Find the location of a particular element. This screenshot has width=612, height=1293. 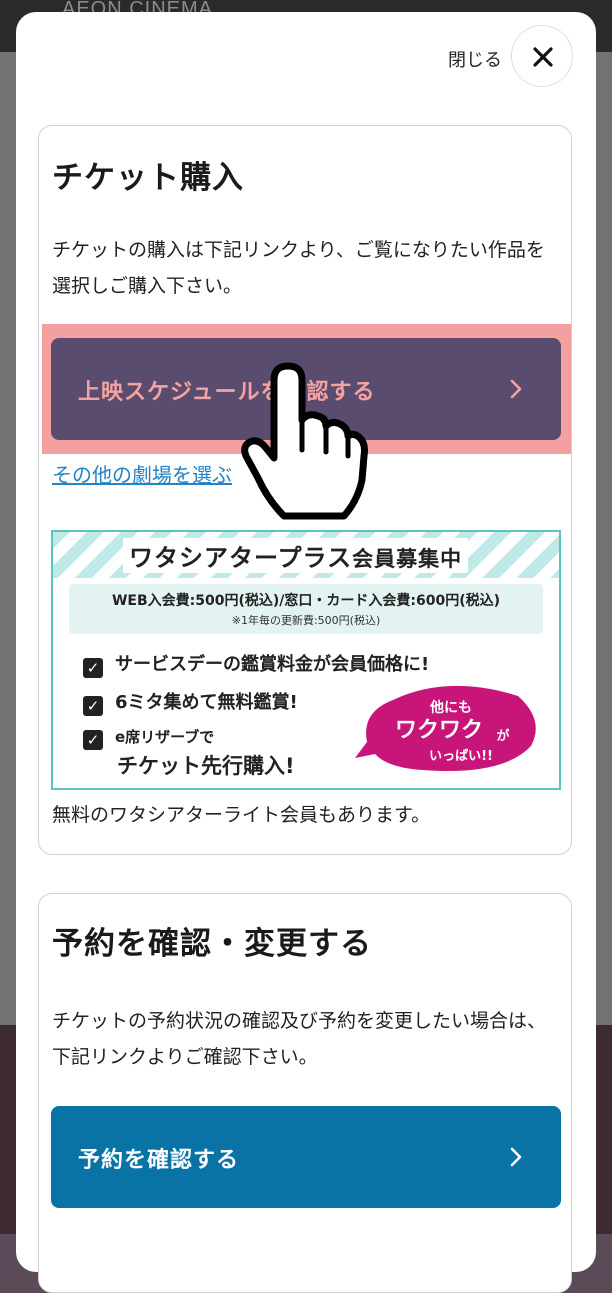

banner-title-sub: 会員募集中 is located at coordinates (407, 559).